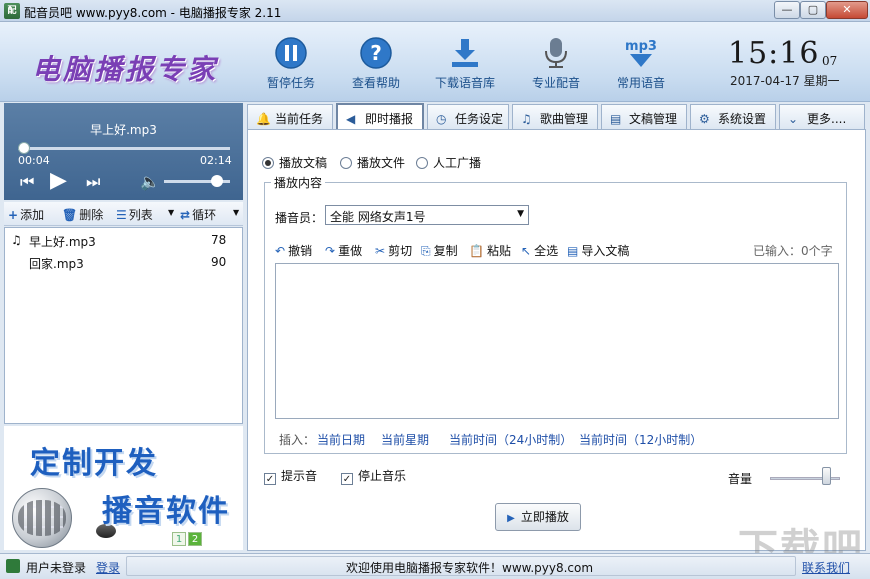 This screenshot has width=870, height=579. I want to click on maximize-button: ▢, so click(813, 10).